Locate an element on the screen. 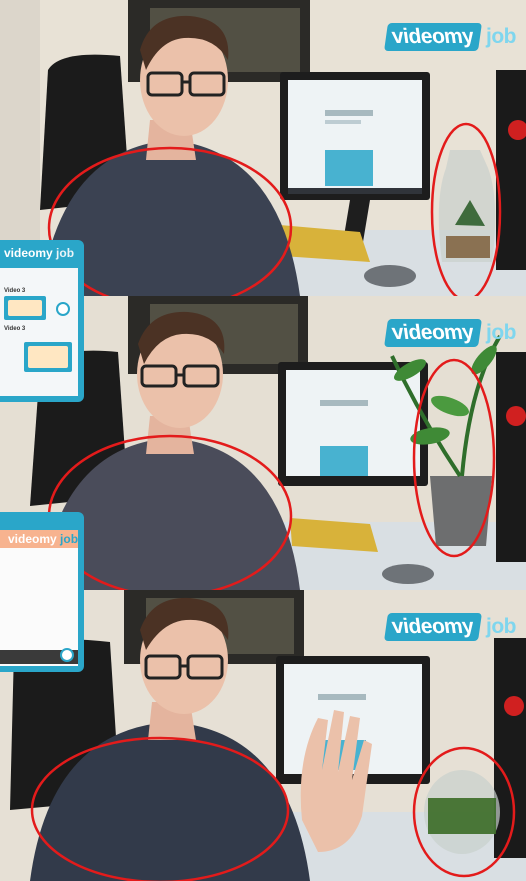 The height and width of the screenshot is (881, 526). play-circle-icon is located at coordinates (63, 309).